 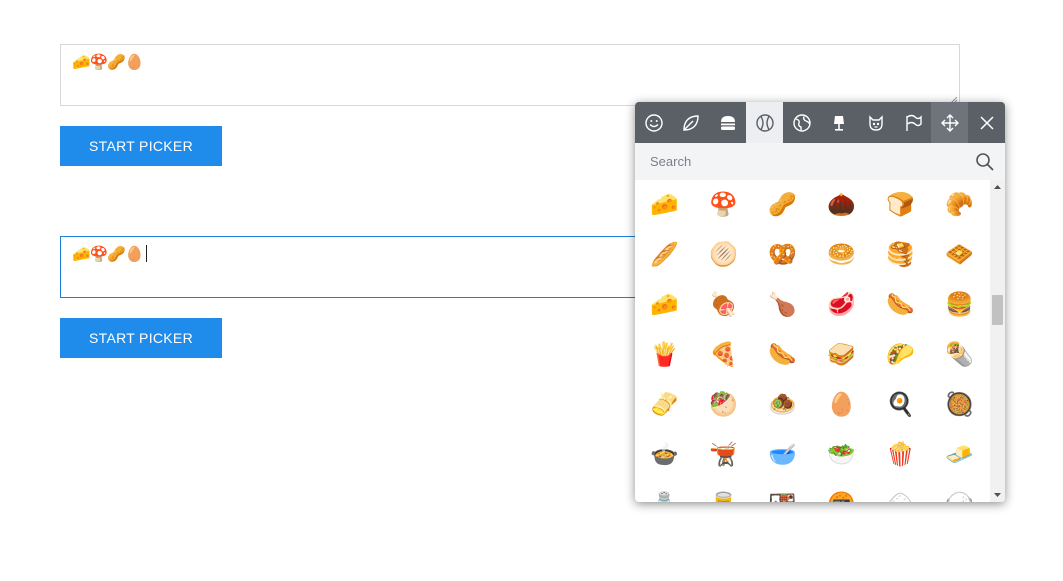 I want to click on emoji-cell: 🥙, so click(x=723, y=405).